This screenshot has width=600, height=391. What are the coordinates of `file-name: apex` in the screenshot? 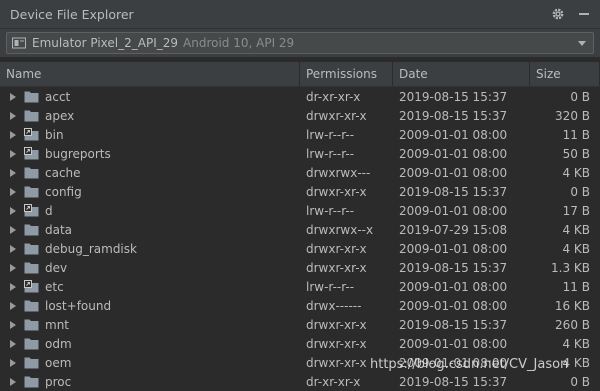 It's located at (60, 115).